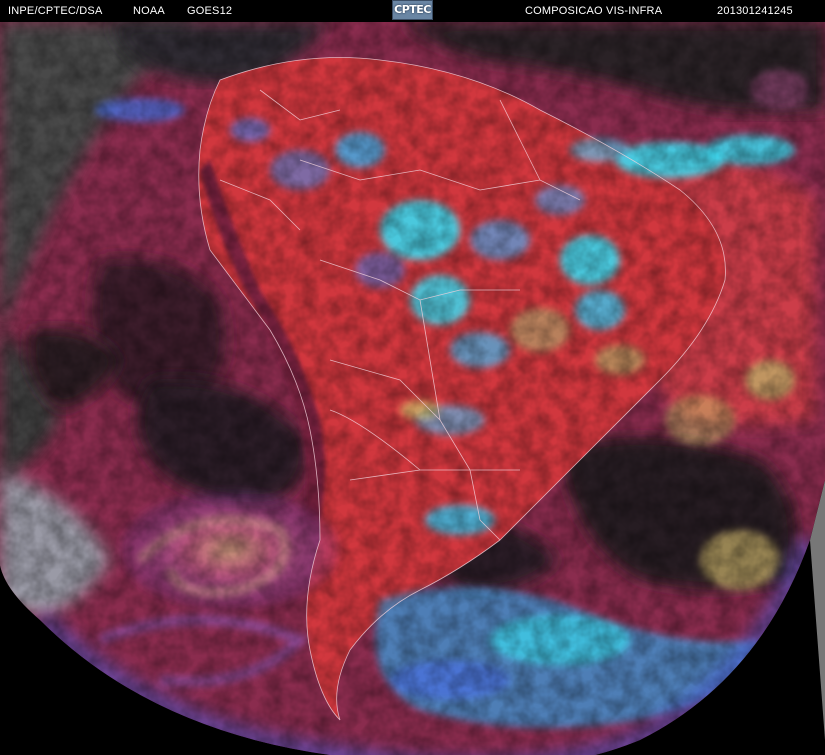 Image resolution: width=825 pixels, height=755 pixels. I want to click on product-label: COMPOSICAO VIS-INFRA, so click(594, 11).